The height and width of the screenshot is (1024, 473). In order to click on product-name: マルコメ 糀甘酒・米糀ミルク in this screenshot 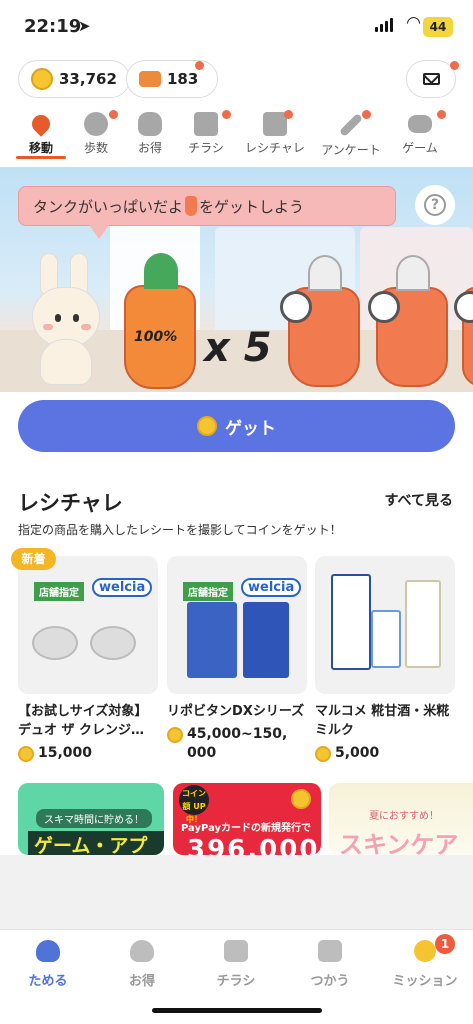, I will do `click(382, 721)`.